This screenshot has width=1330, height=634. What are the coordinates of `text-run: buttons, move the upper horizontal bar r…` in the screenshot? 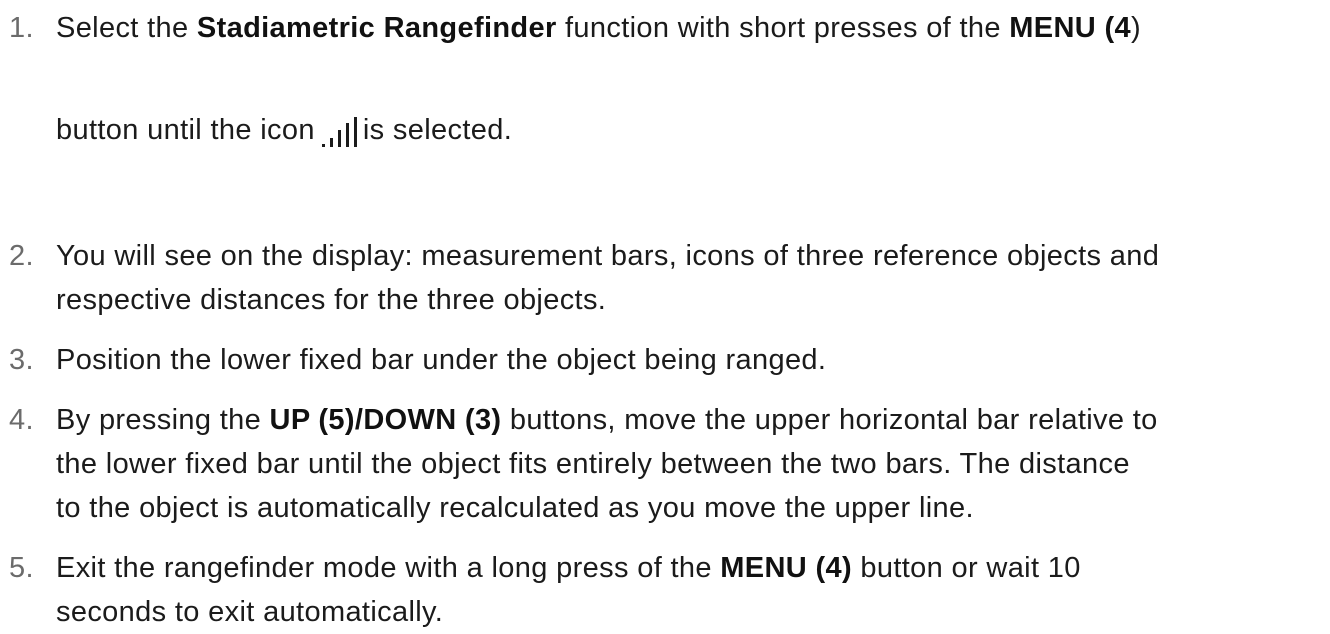 It's located at (829, 420).